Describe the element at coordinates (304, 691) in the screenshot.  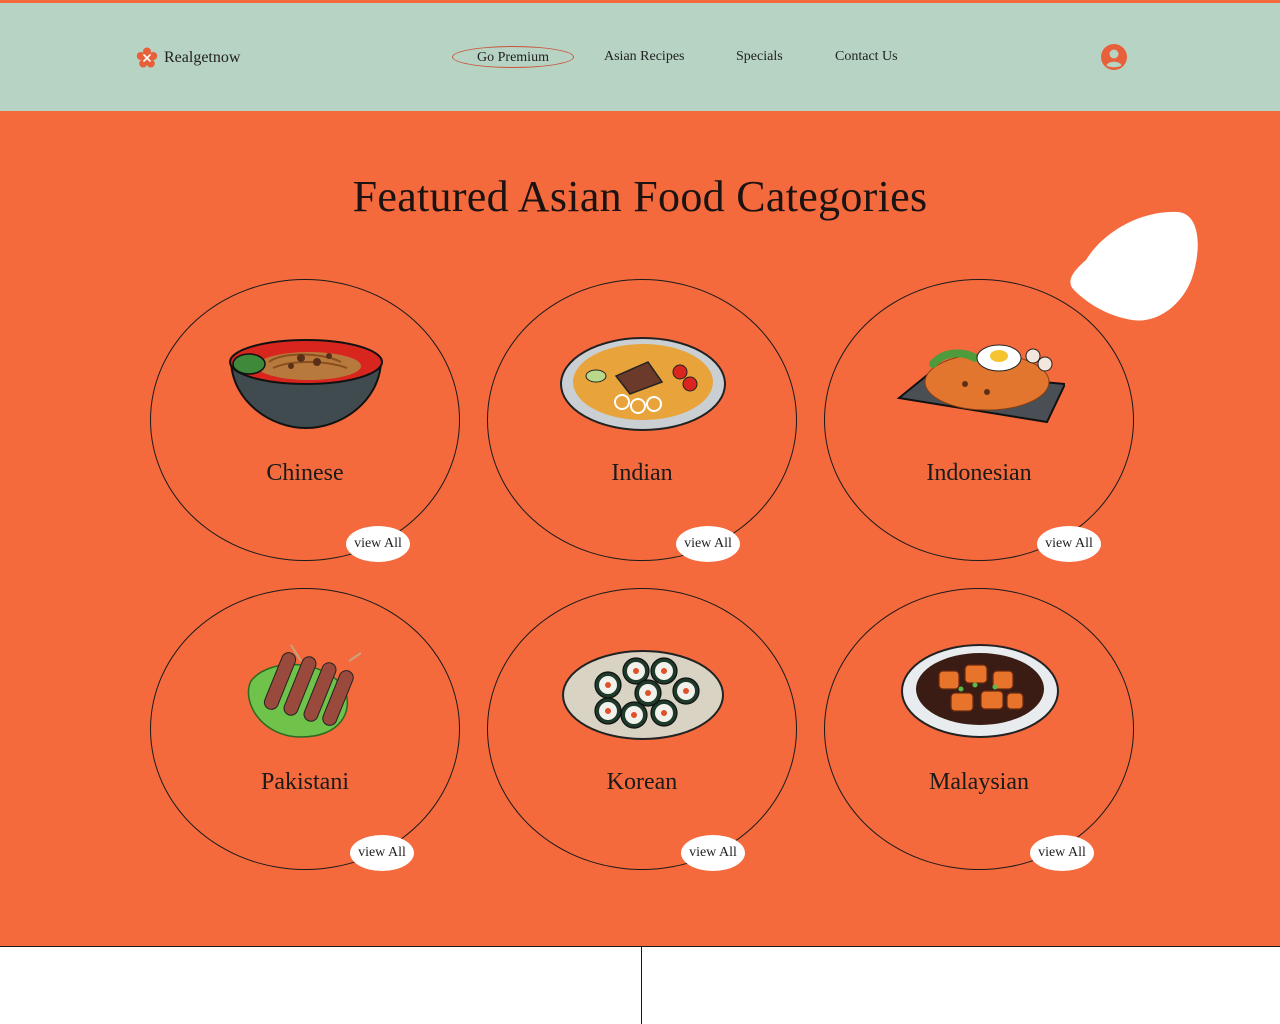
I see `kebab-skewers-icon` at that location.